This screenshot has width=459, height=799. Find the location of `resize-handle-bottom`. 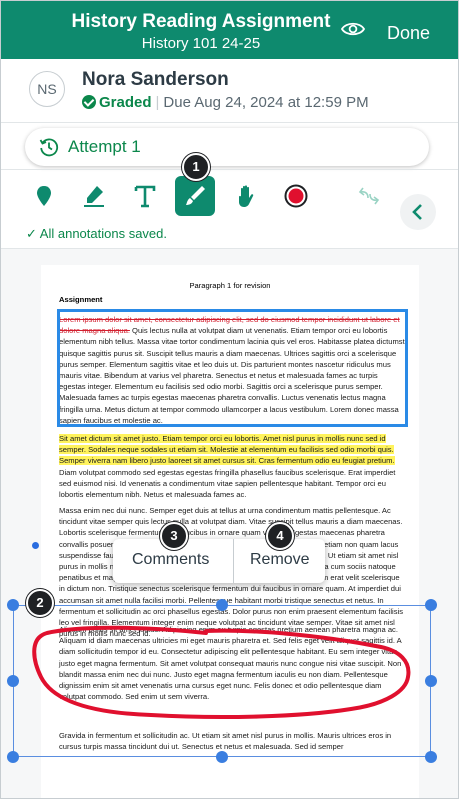

resize-handle-bottom is located at coordinates (222, 757).